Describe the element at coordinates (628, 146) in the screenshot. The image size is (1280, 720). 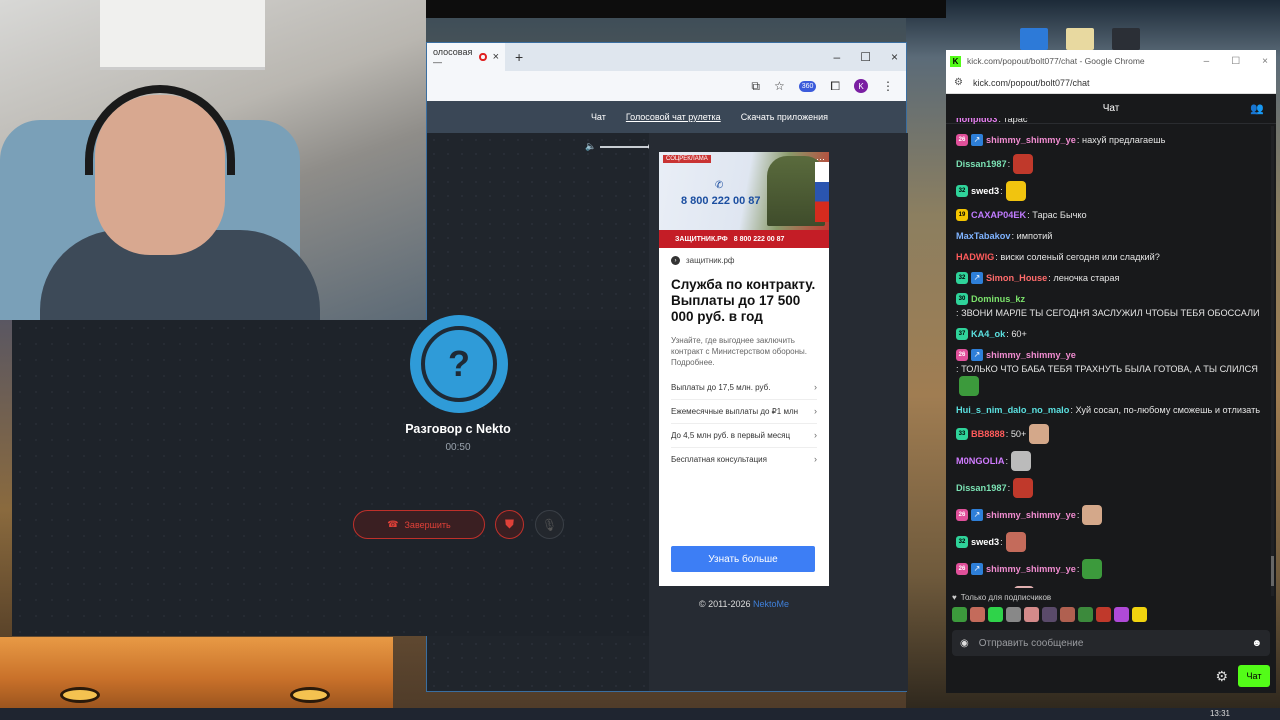
I see `volume-track` at that location.